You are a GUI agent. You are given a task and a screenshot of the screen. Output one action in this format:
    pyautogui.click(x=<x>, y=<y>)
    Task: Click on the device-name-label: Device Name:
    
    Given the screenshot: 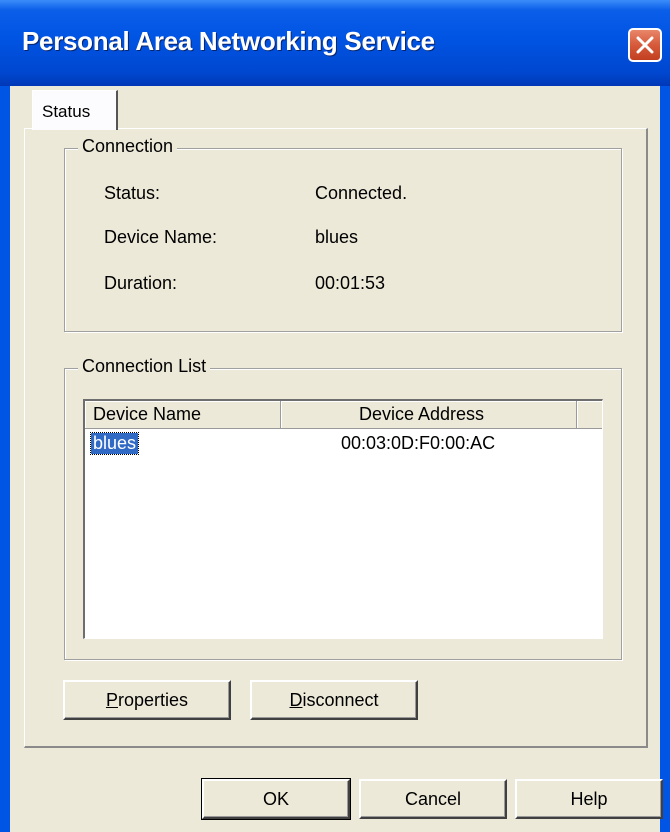 What is the action you would take?
    pyautogui.click(x=161, y=237)
    